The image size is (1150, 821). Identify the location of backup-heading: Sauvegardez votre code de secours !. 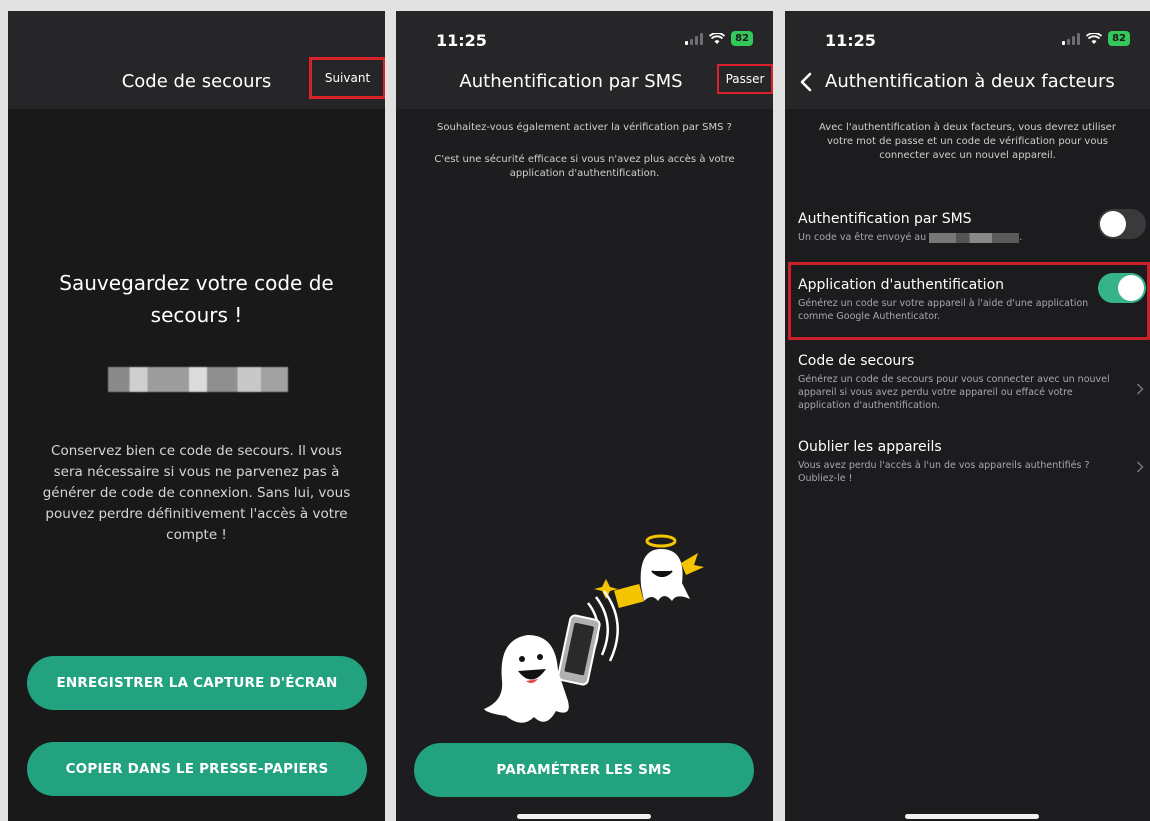
(196, 299).